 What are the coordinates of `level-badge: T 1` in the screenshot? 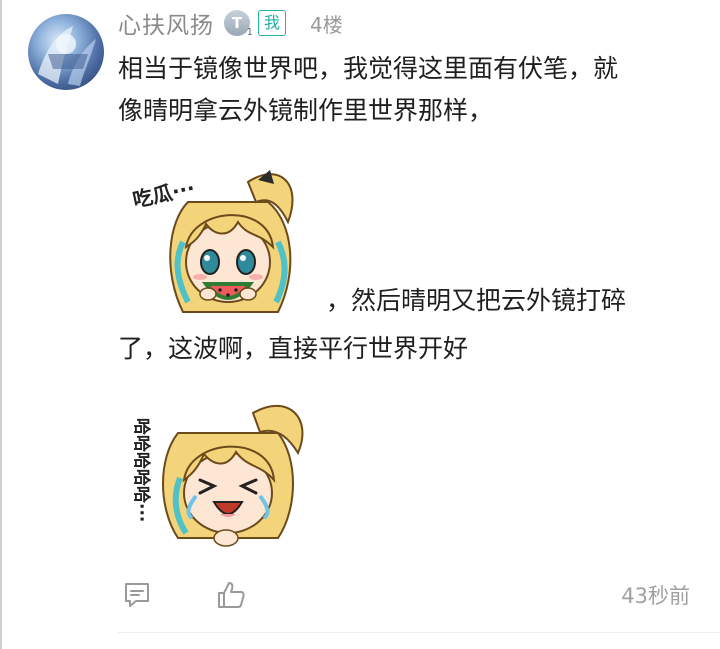 It's located at (238, 24).